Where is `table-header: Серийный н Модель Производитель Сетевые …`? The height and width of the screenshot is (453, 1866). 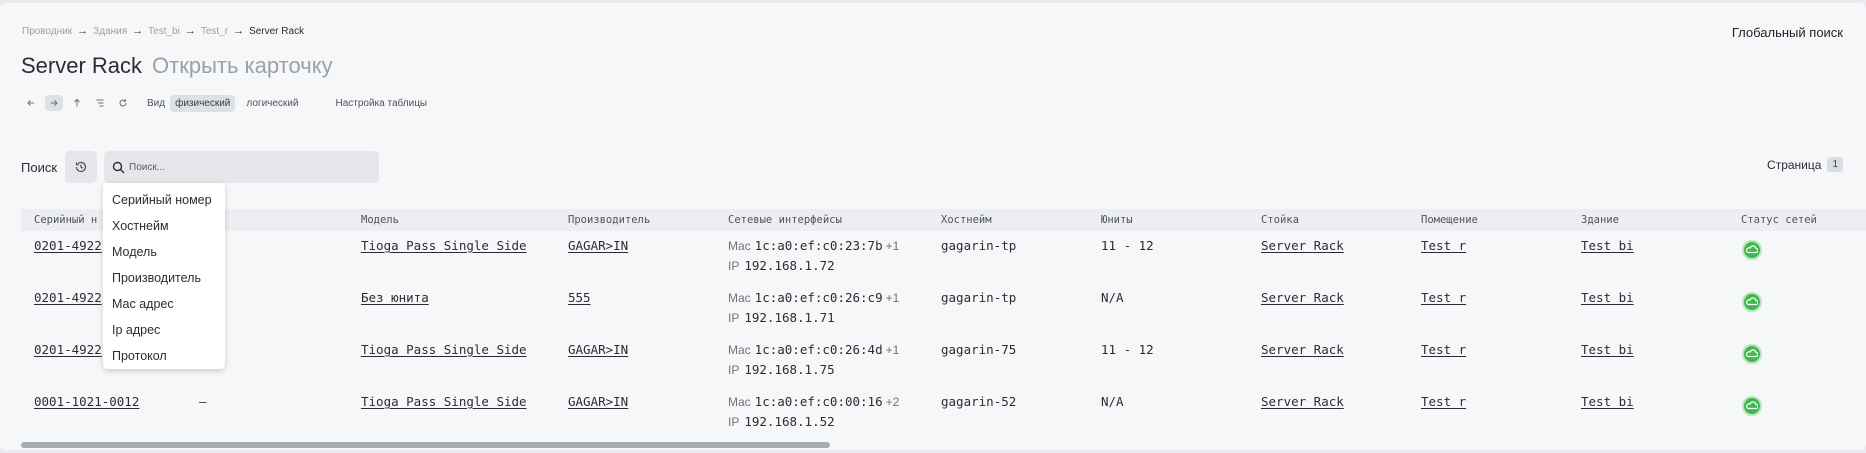
table-header: Серийный н Модель Производитель Сетевые … is located at coordinates (943, 220).